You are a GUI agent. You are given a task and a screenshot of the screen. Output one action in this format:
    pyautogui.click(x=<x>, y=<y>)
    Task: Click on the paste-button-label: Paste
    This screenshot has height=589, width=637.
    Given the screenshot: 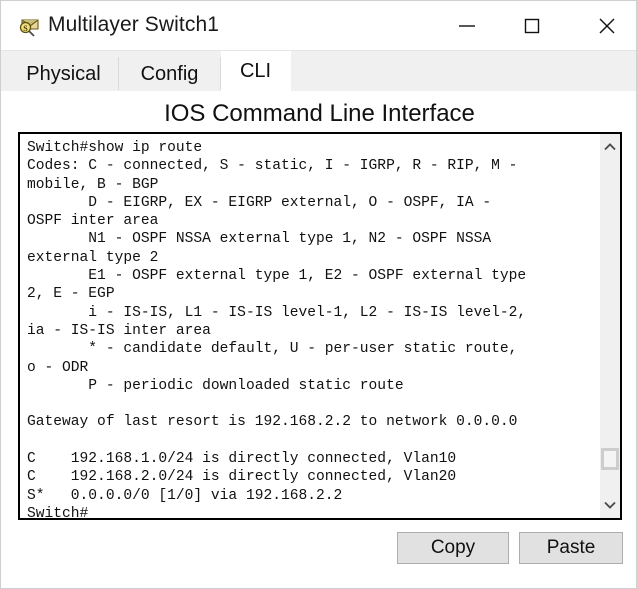 What is the action you would take?
    pyautogui.click(x=571, y=547)
    